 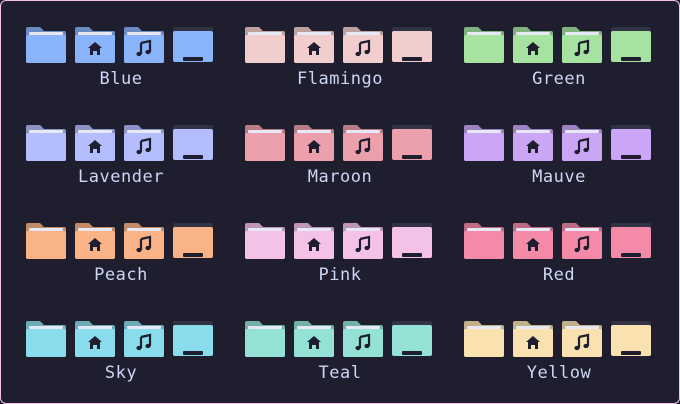 I want to click on folder-group-yellow: Yellow, so click(x=559, y=361).